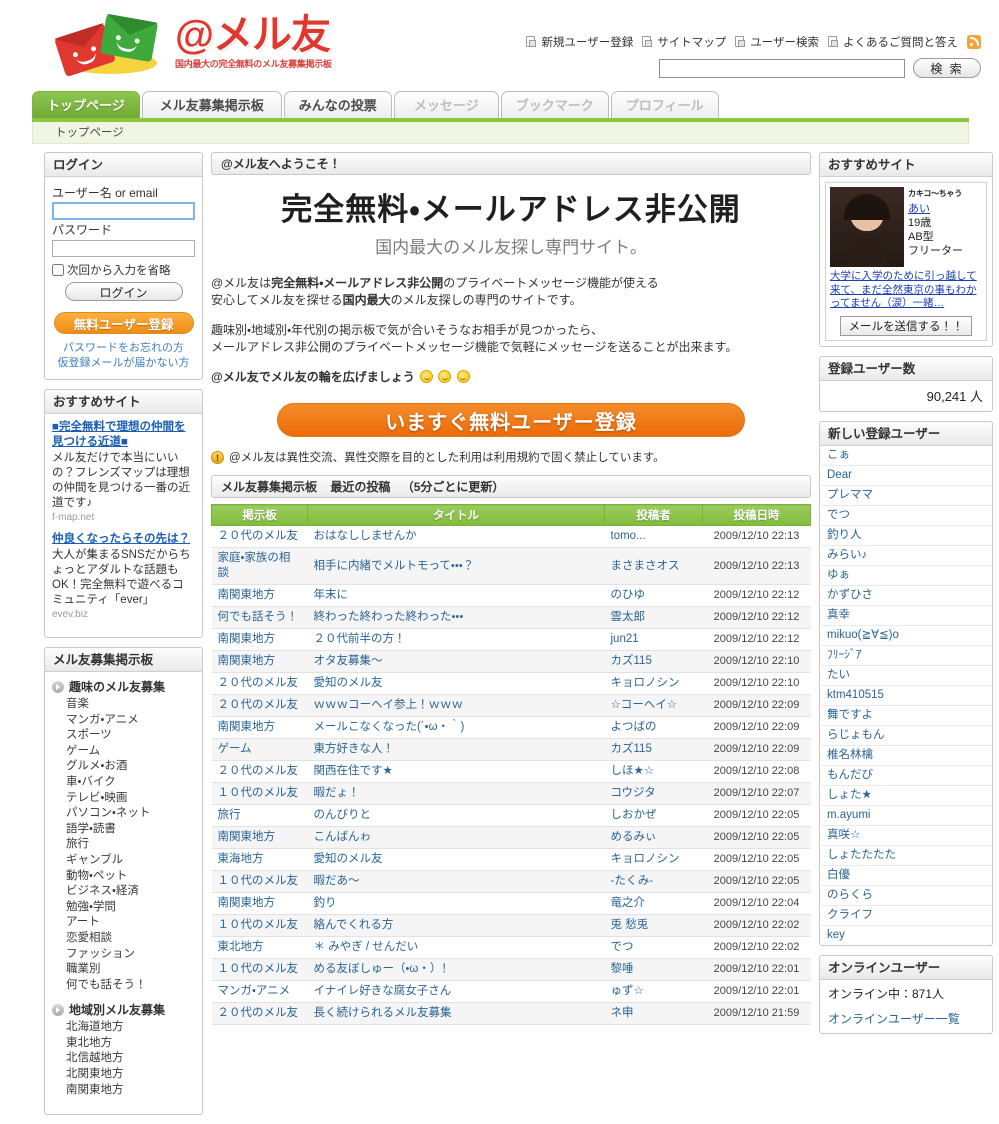 This screenshot has width=999, height=1124. What do you see at coordinates (653, 706) in the screenshot?
I see `post-author-cell: ☆コーヘイ☆` at bounding box center [653, 706].